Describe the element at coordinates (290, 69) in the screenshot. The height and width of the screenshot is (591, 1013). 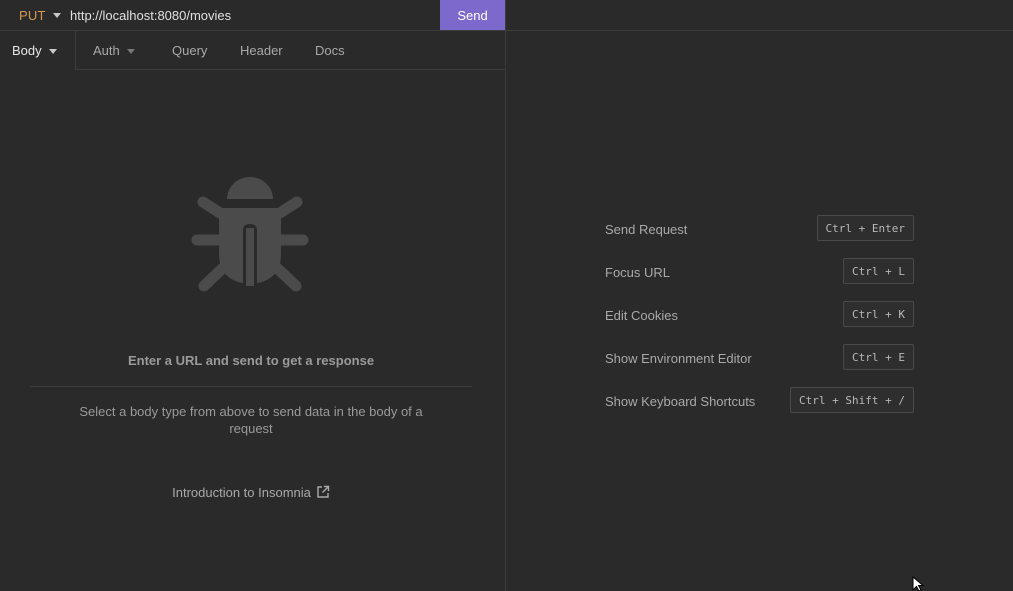
I see `tabs-underline` at that location.